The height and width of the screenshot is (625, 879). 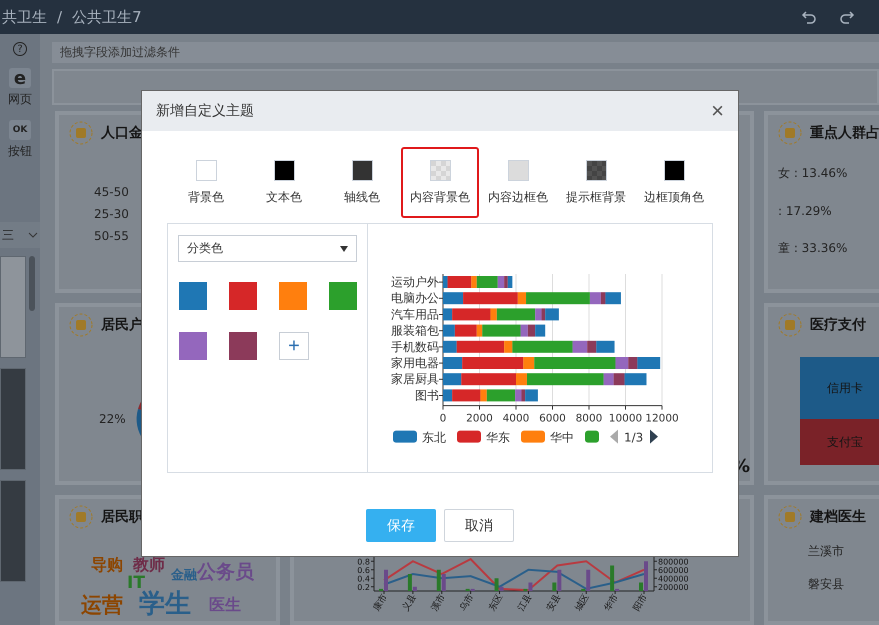 I want to click on caret-icon, so click(x=344, y=249).